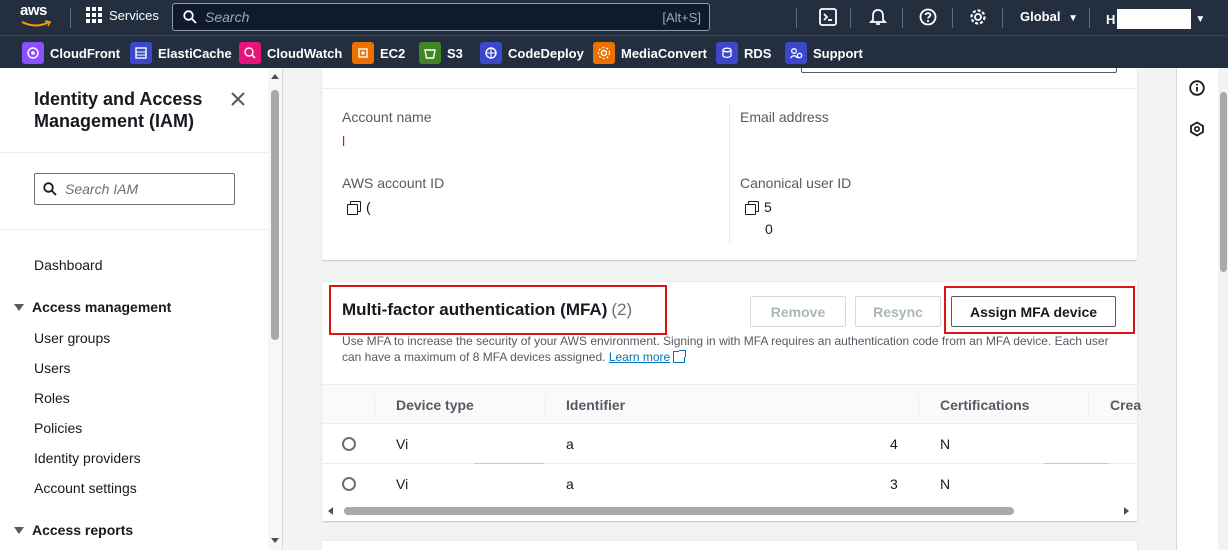  Describe the element at coordinates (435, 405) in the screenshot. I see `column-device-type: Device type` at that location.